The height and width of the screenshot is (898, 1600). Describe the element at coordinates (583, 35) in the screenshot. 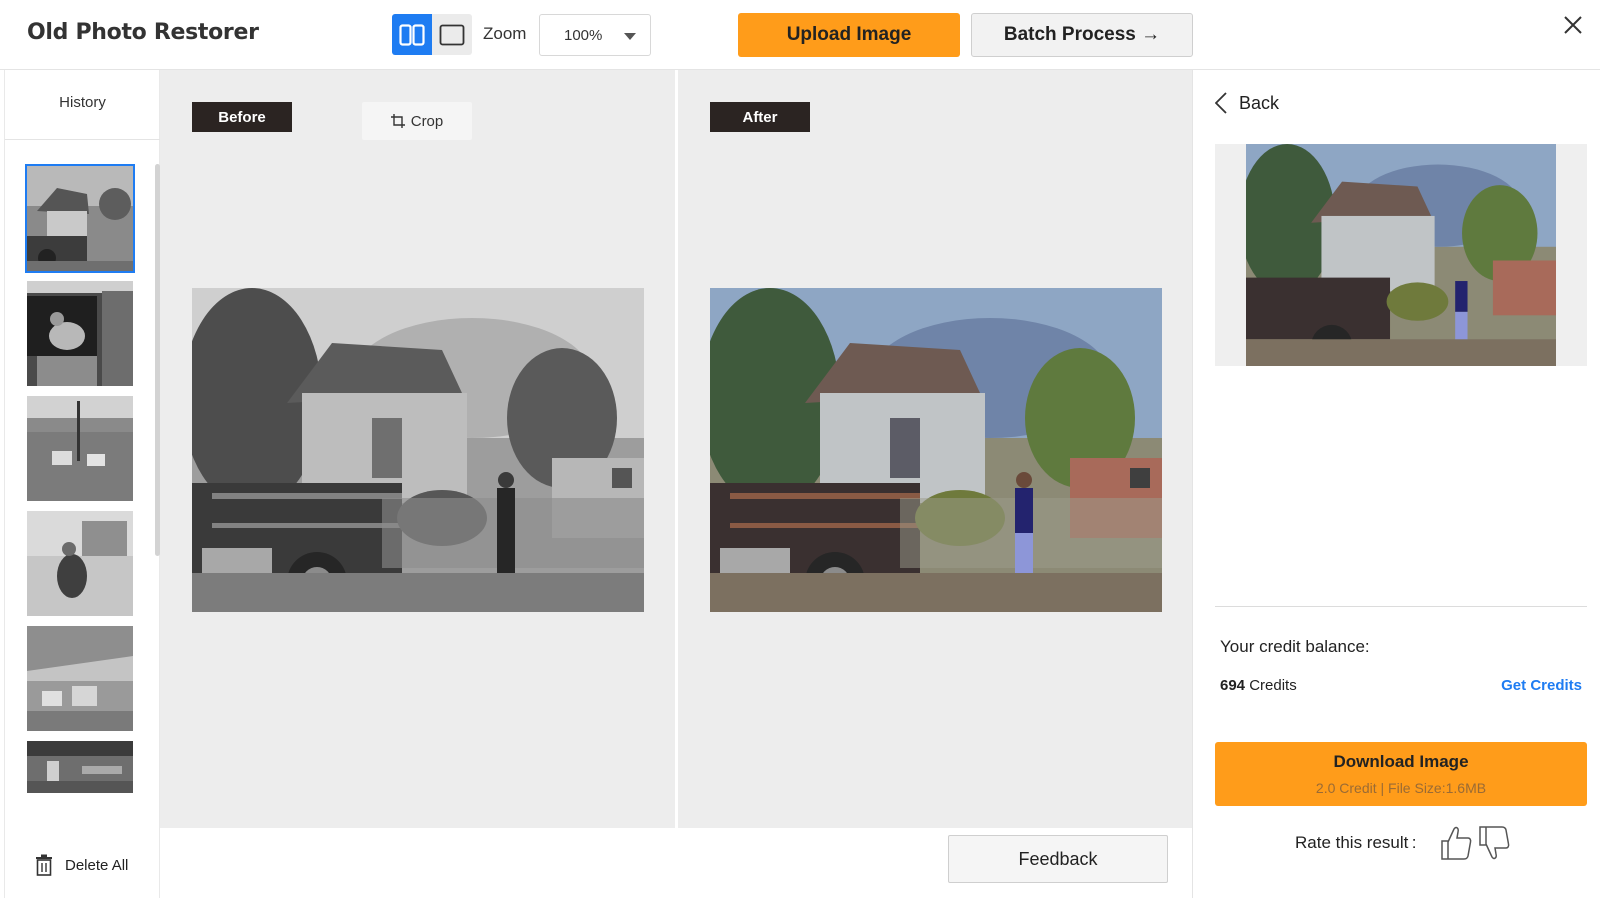

I see `zoom-value: 100%` at that location.